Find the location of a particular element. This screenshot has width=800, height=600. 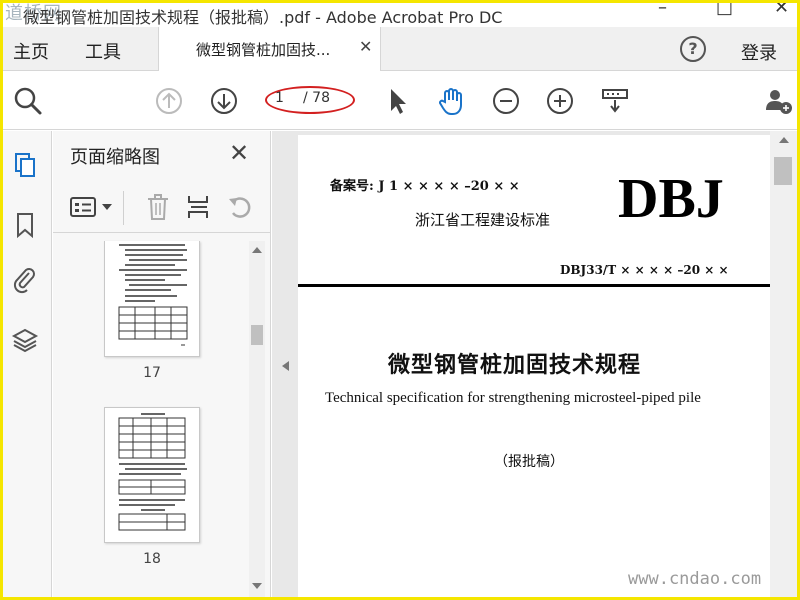

attachment-icon is located at coordinates (25, 280).